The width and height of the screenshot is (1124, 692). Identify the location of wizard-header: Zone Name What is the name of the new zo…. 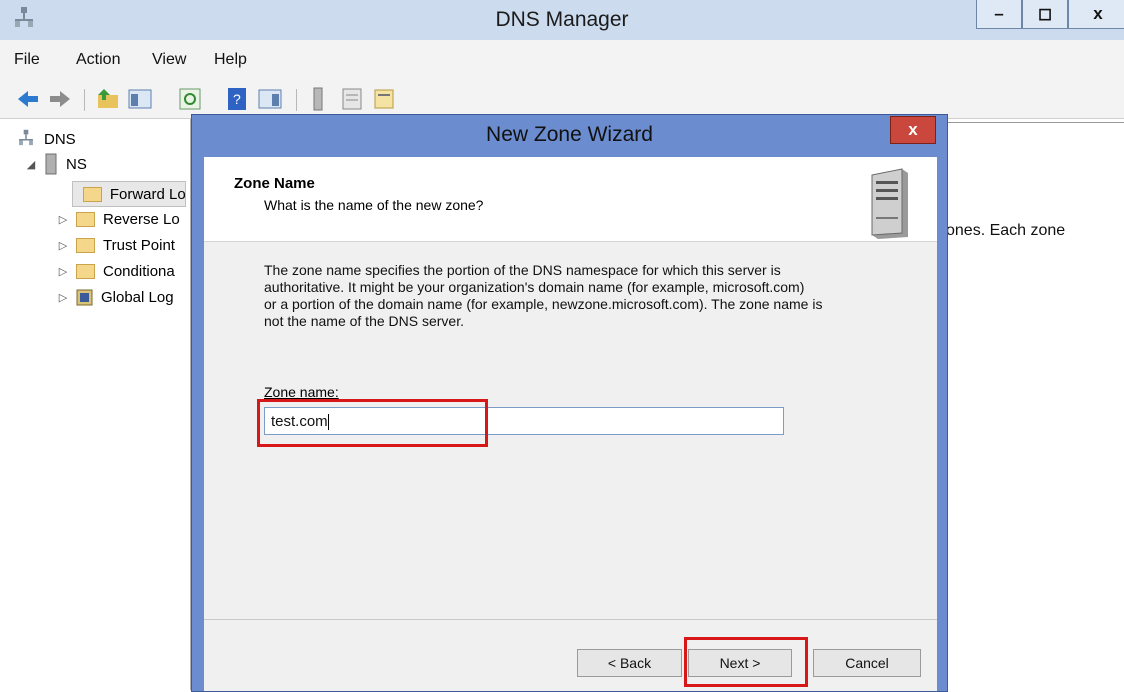
(570, 199).